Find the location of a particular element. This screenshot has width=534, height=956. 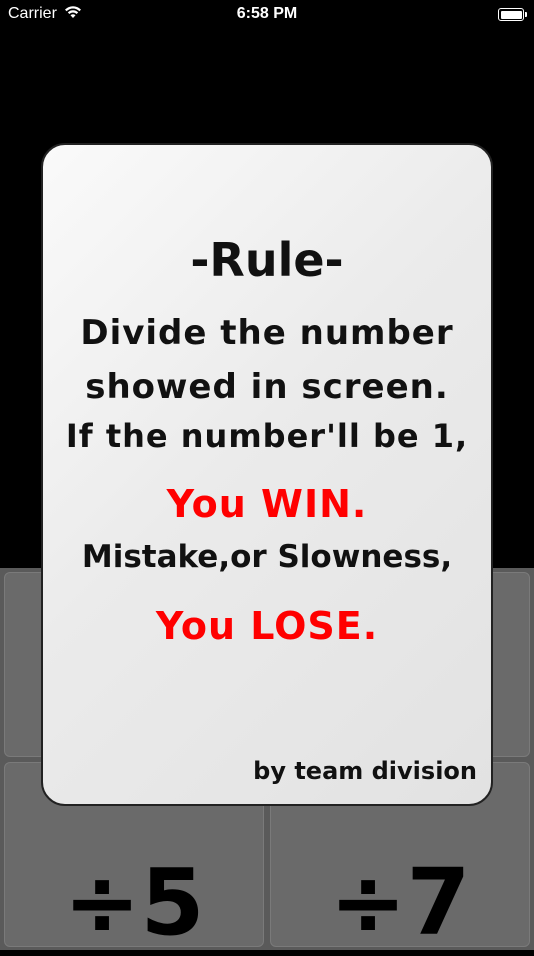

rule-title: -Rule- is located at coordinates (267, 260).